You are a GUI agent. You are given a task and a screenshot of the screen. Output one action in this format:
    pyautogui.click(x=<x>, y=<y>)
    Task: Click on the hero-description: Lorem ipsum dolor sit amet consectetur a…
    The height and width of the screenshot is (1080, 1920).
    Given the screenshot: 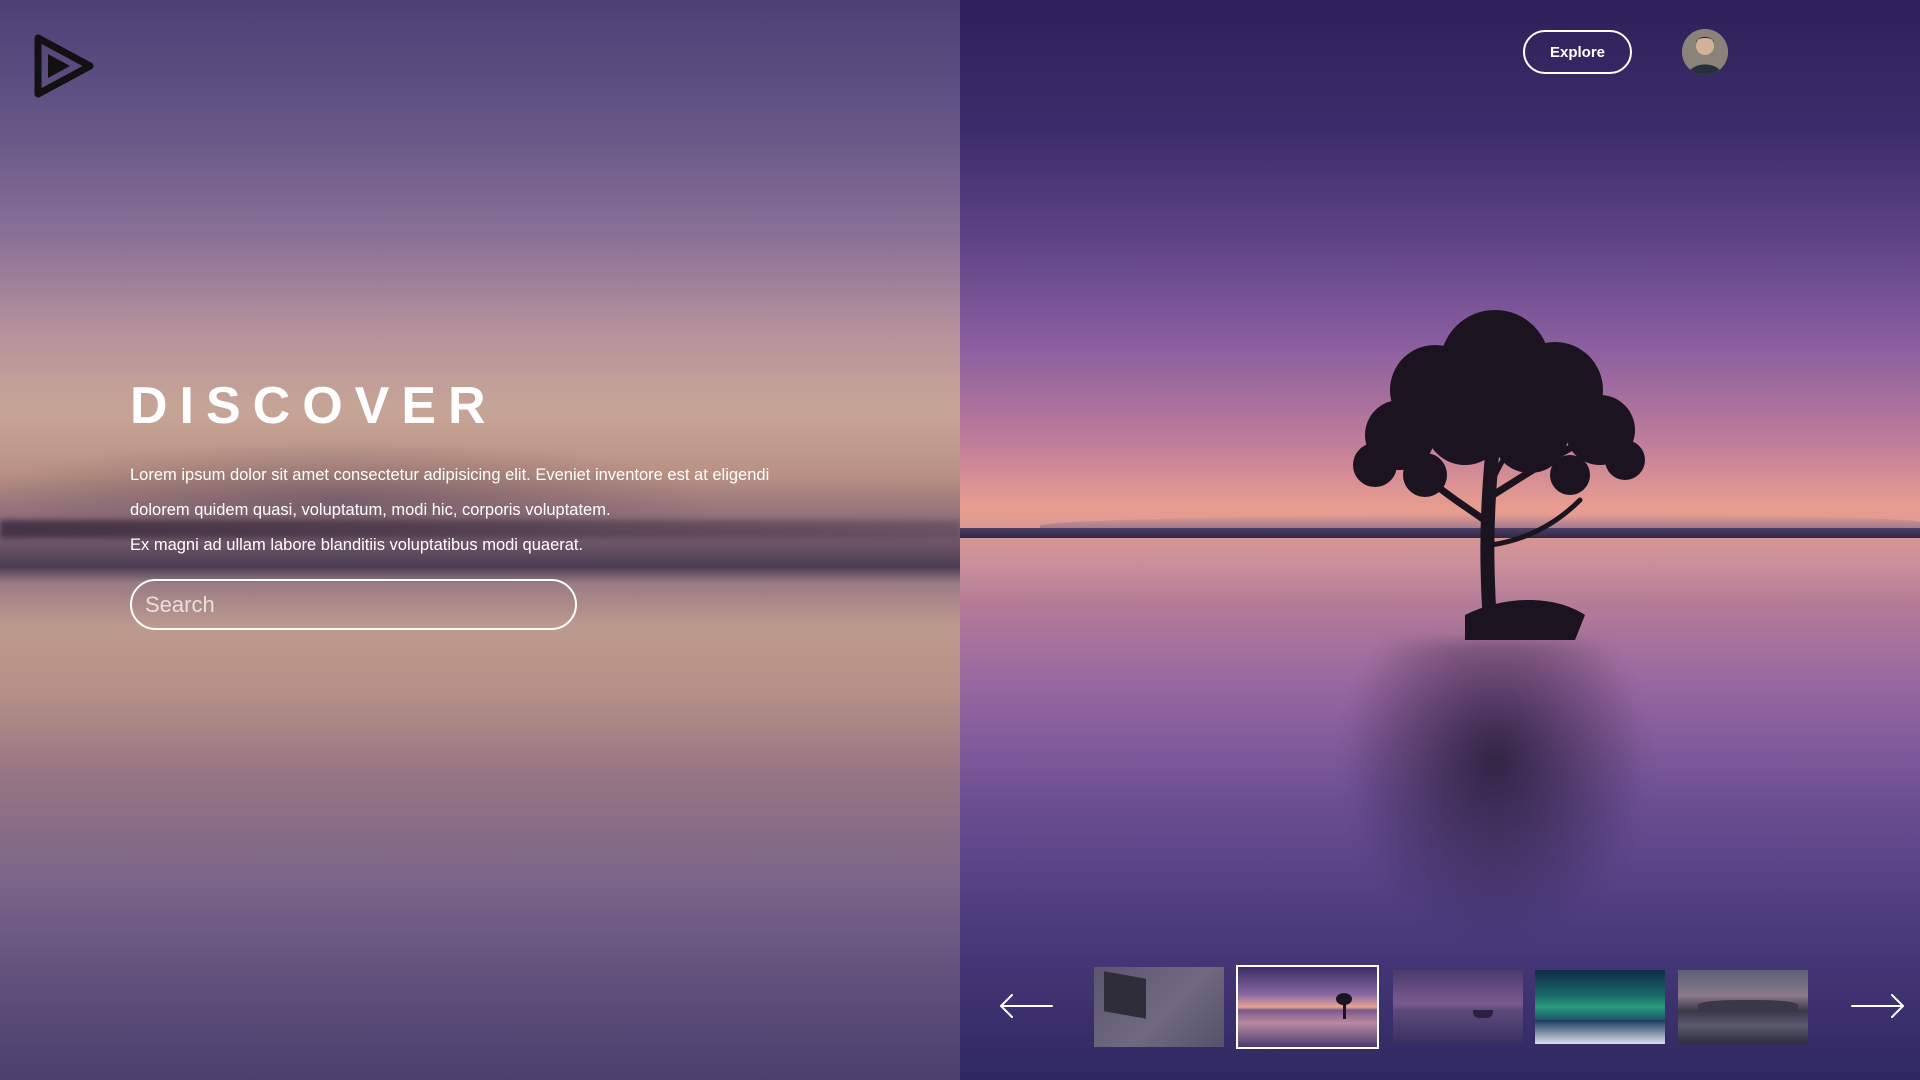 What is the action you would take?
    pyautogui.click(x=480, y=510)
    